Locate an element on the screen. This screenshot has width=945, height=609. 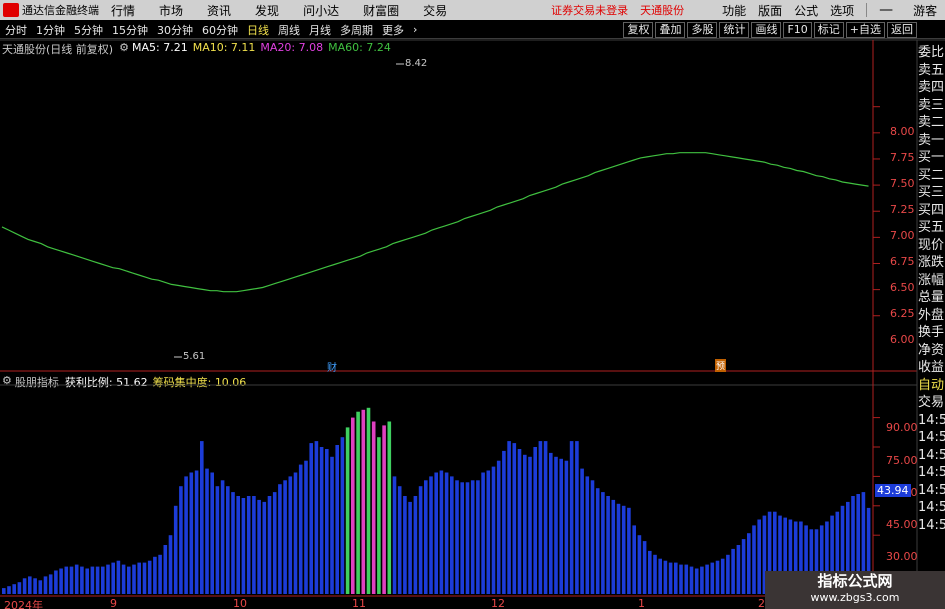
chart-annotations is located at coordinates (289, 210).